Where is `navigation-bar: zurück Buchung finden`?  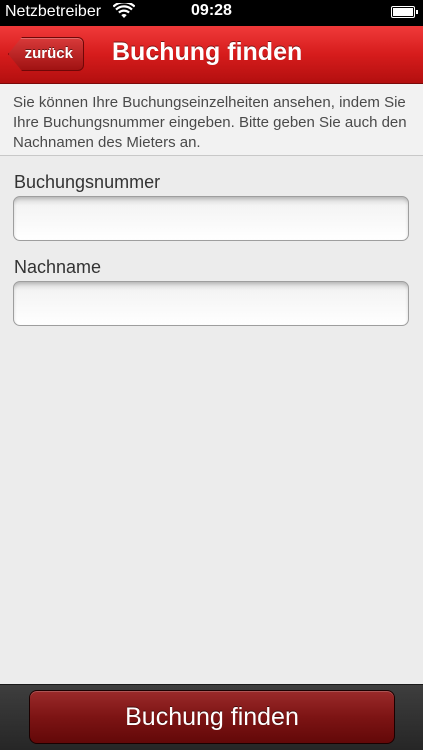
navigation-bar: zurück Buchung finden is located at coordinates (211, 55).